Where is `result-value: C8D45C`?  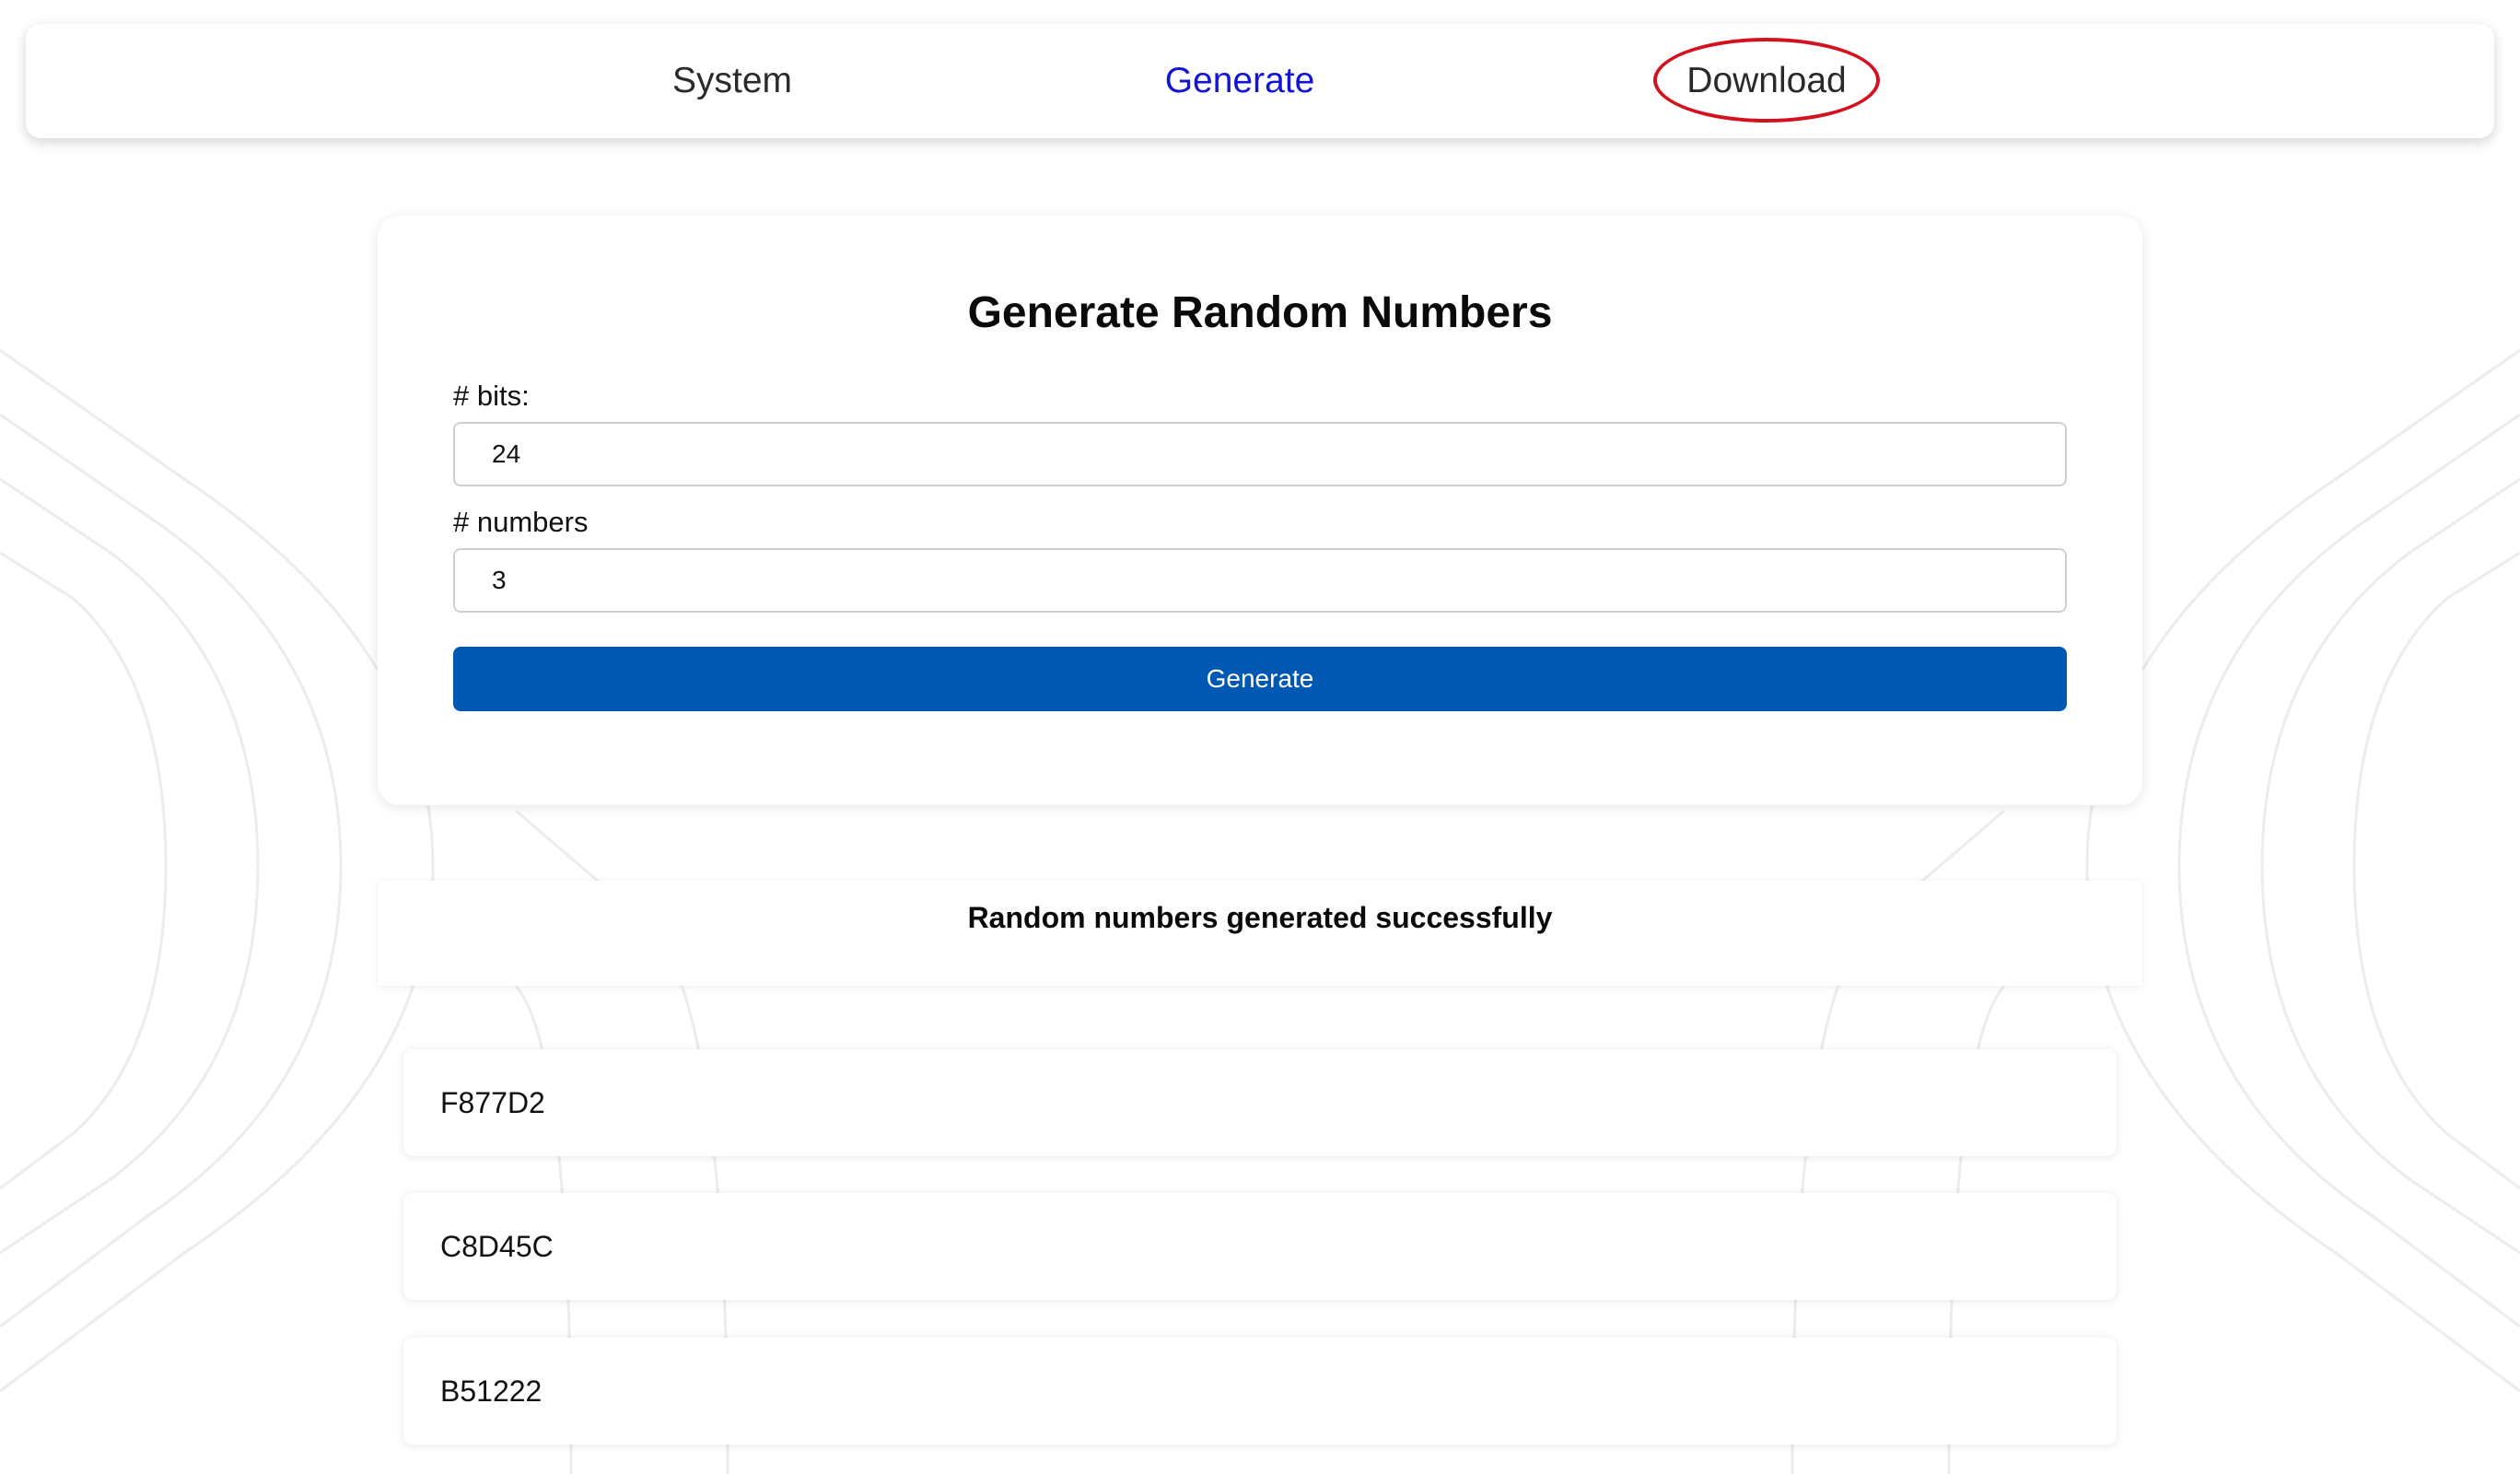 result-value: C8D45C is located at coordinates (497, 1246).